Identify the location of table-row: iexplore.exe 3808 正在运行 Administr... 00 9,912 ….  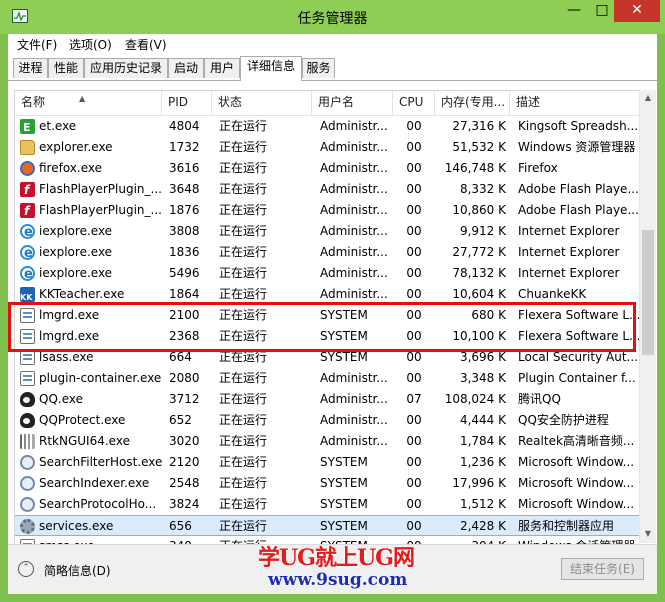
(327, 231).